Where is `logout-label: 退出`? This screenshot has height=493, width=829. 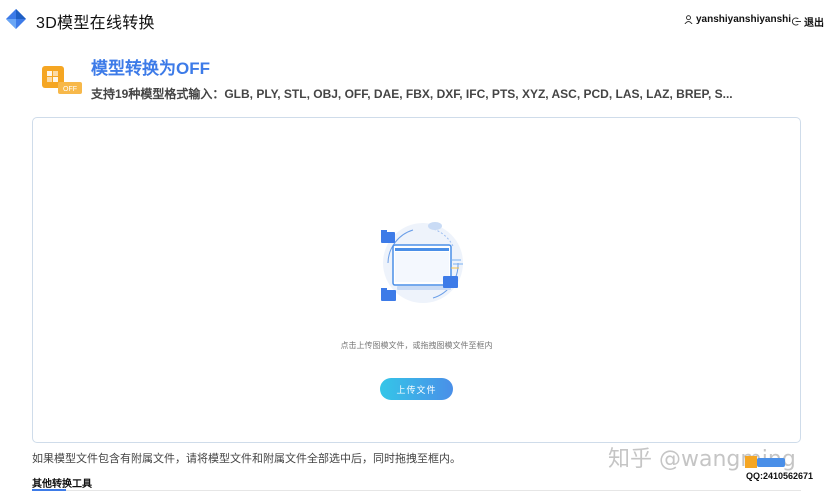
logout-label: 退出 is located at coordinates (814, 23).